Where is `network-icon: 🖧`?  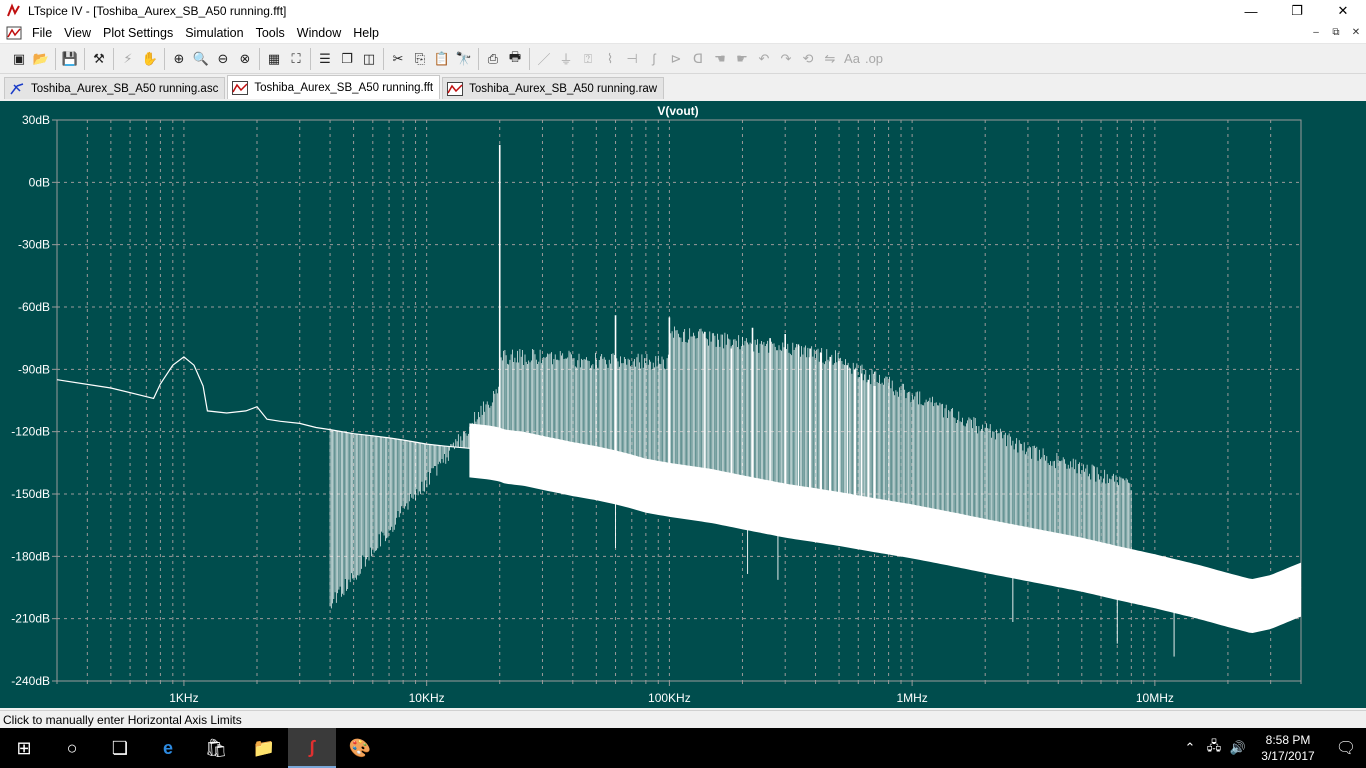
network-icon: 🖧 is located at coordinates (1214, 748).